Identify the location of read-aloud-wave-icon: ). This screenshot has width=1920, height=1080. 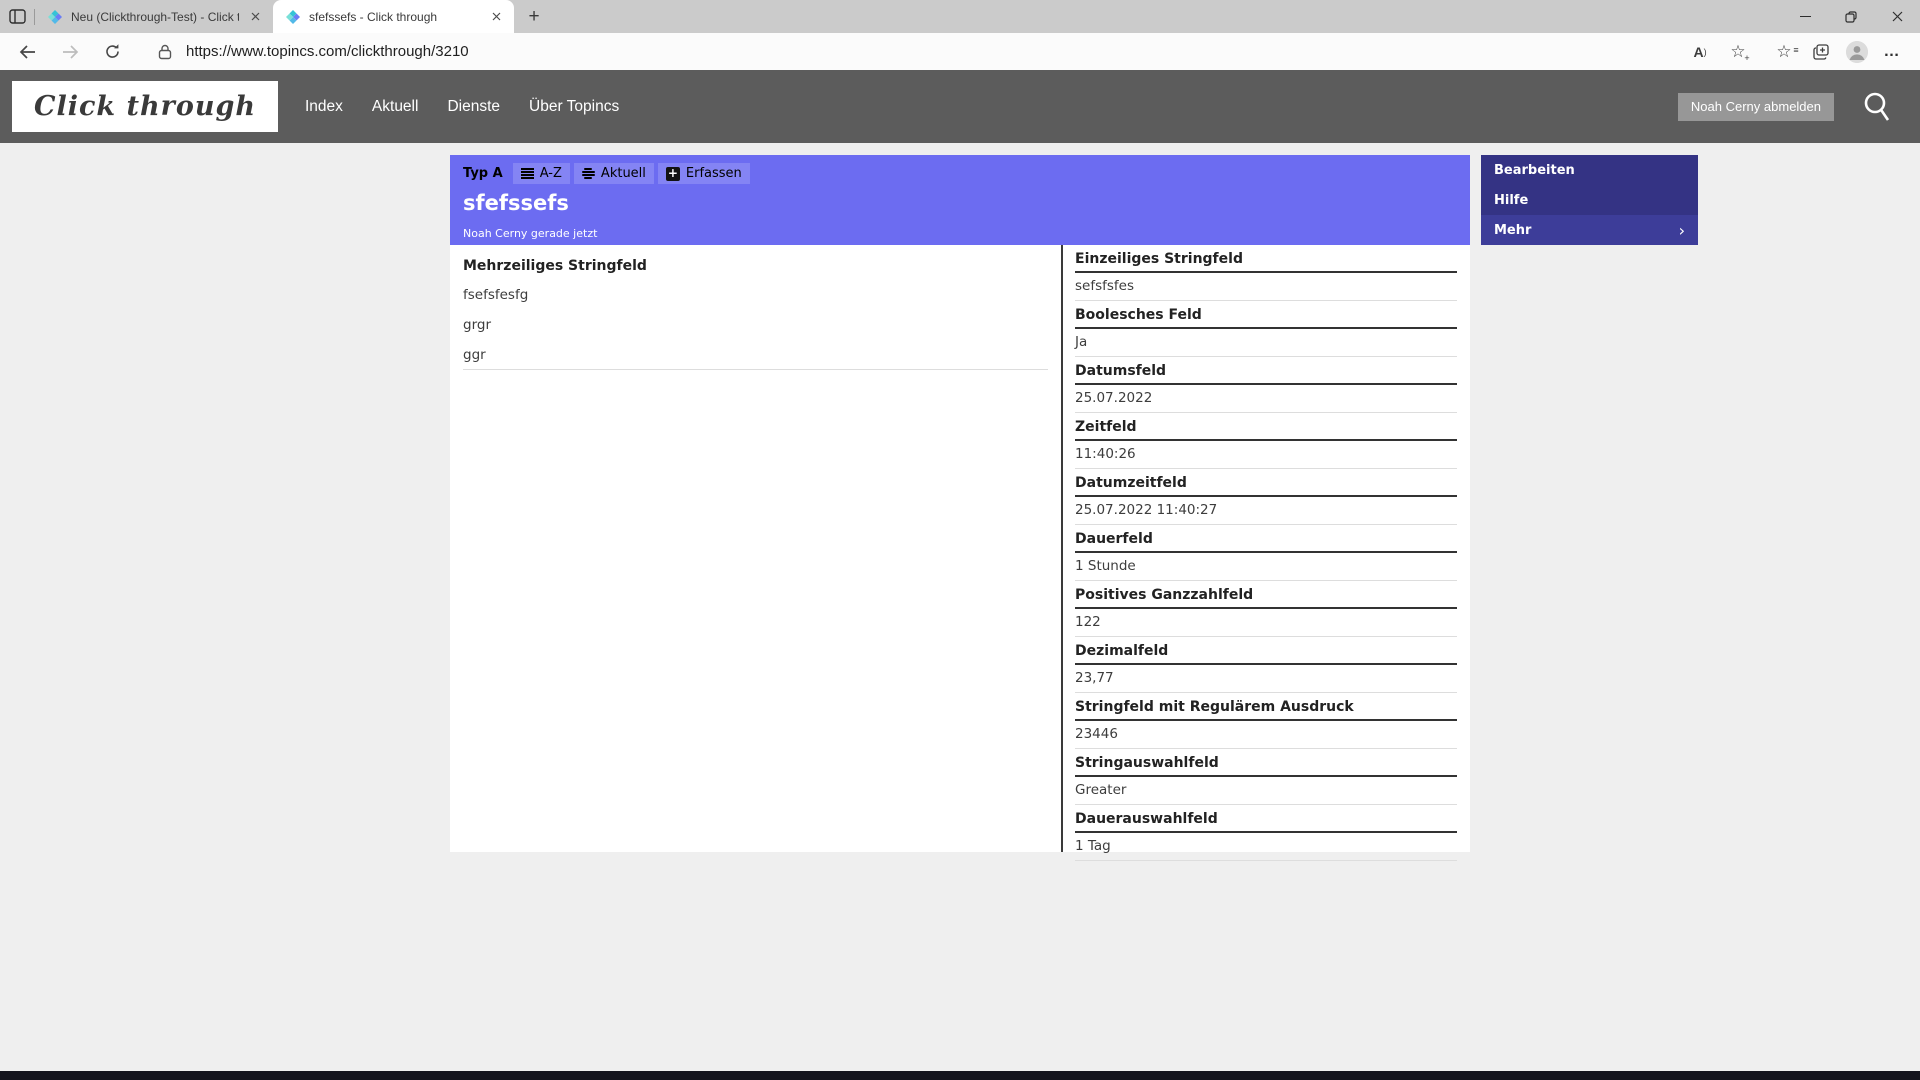
(1705, 51).